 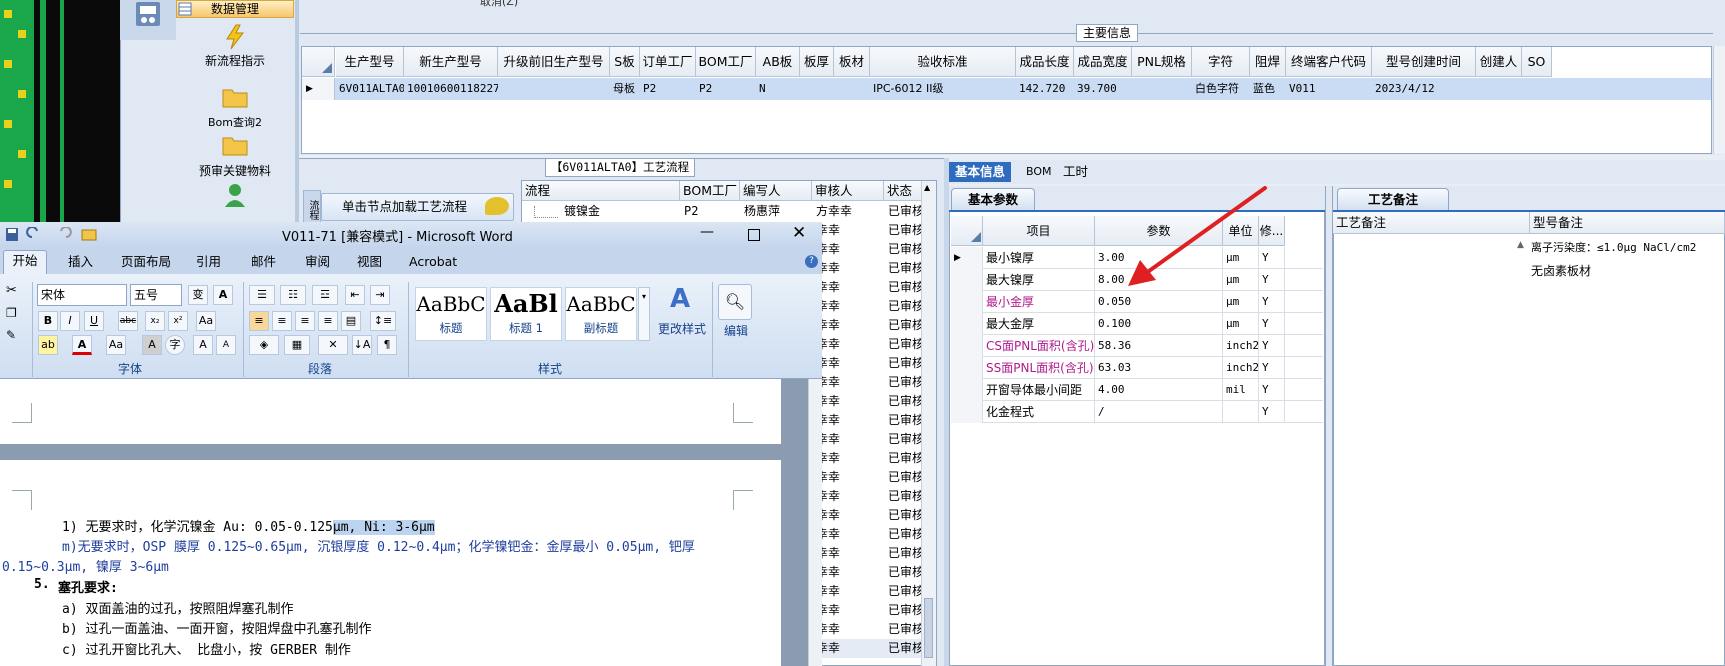 I want to click on table-row: 最大金厚 0.100 μm Y, so click(x=1137, y=324).